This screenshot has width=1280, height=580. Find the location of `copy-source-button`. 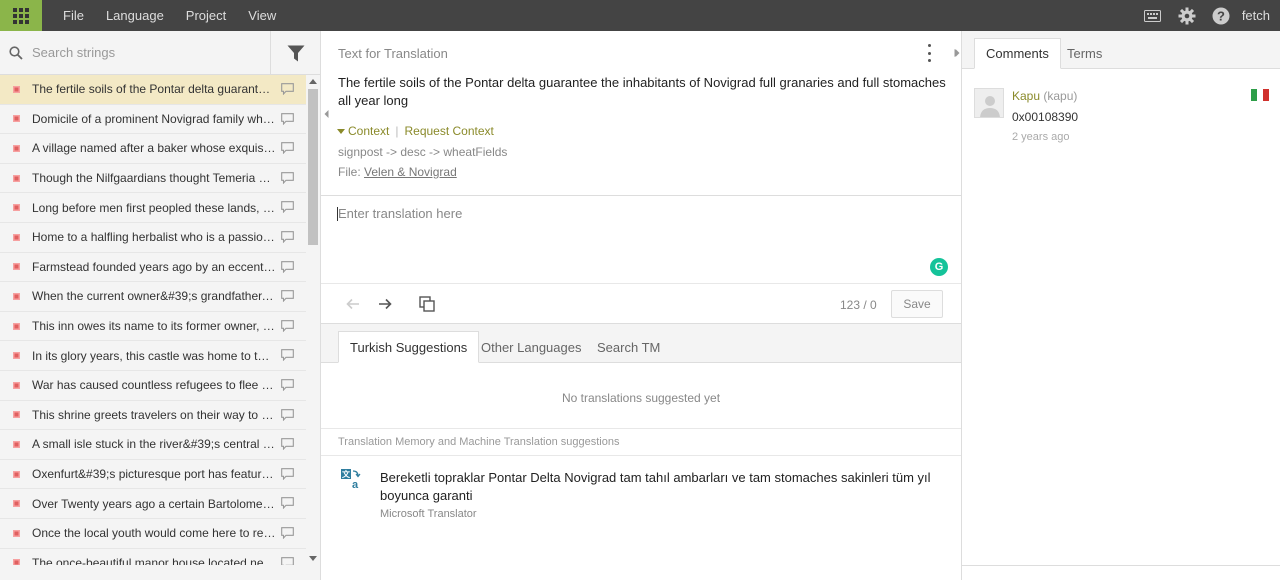

copy-source-button is located at coordinates (427, 304).